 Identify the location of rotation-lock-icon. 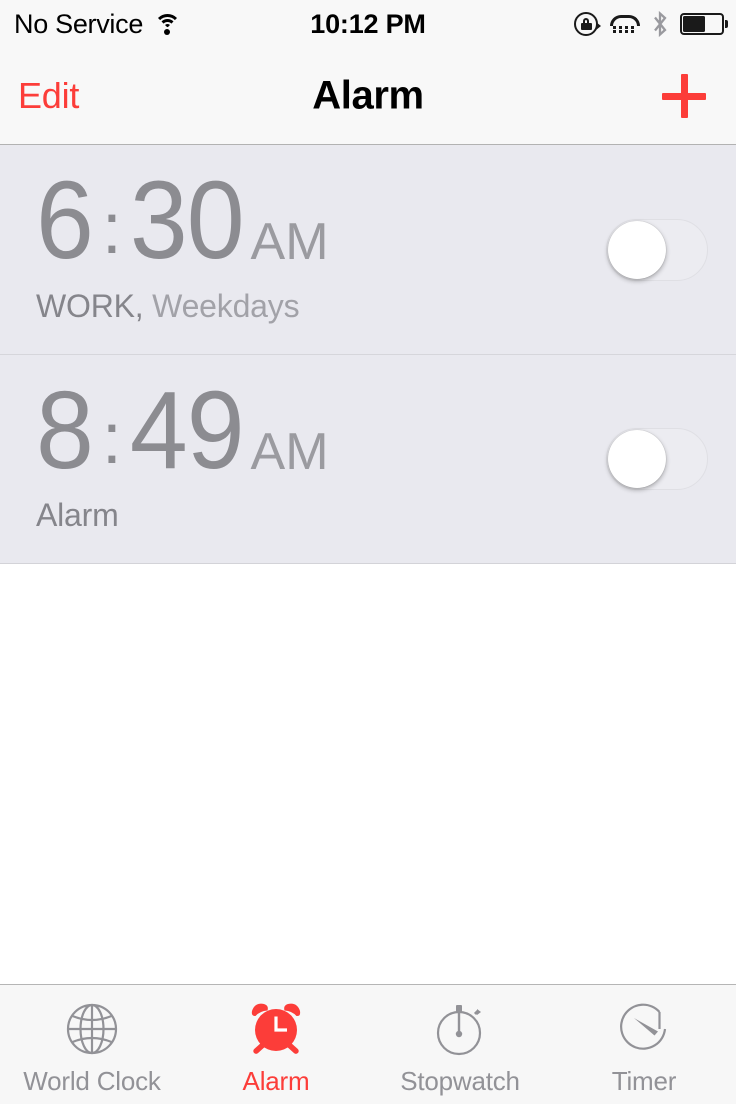
(587, 24).